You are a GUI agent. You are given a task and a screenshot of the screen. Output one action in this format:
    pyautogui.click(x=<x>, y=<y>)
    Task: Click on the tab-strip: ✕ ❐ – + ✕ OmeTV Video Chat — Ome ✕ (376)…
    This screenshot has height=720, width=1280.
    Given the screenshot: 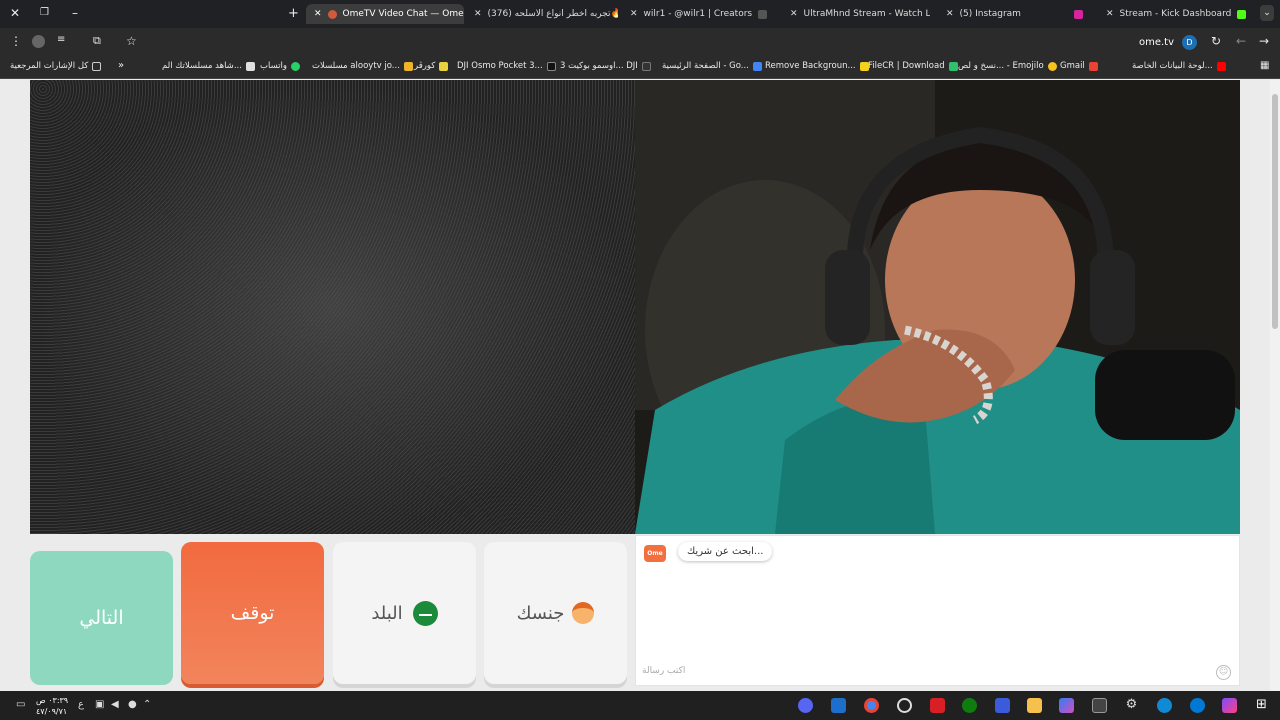 What is the action you would take?
    pyautogui.click(x=640, y=14)
    